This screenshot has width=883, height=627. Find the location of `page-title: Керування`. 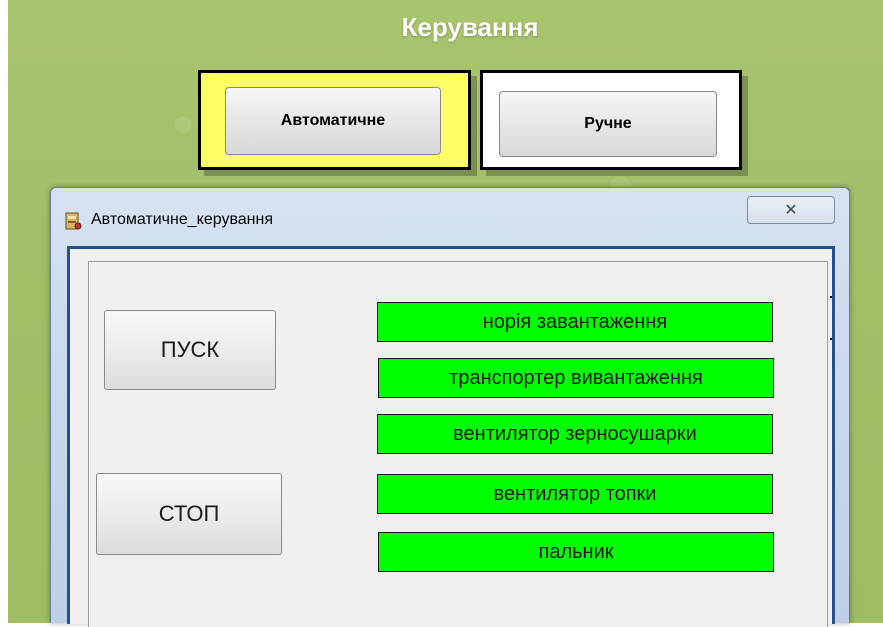

page-title: Керування is located at coordinates (470, 27).